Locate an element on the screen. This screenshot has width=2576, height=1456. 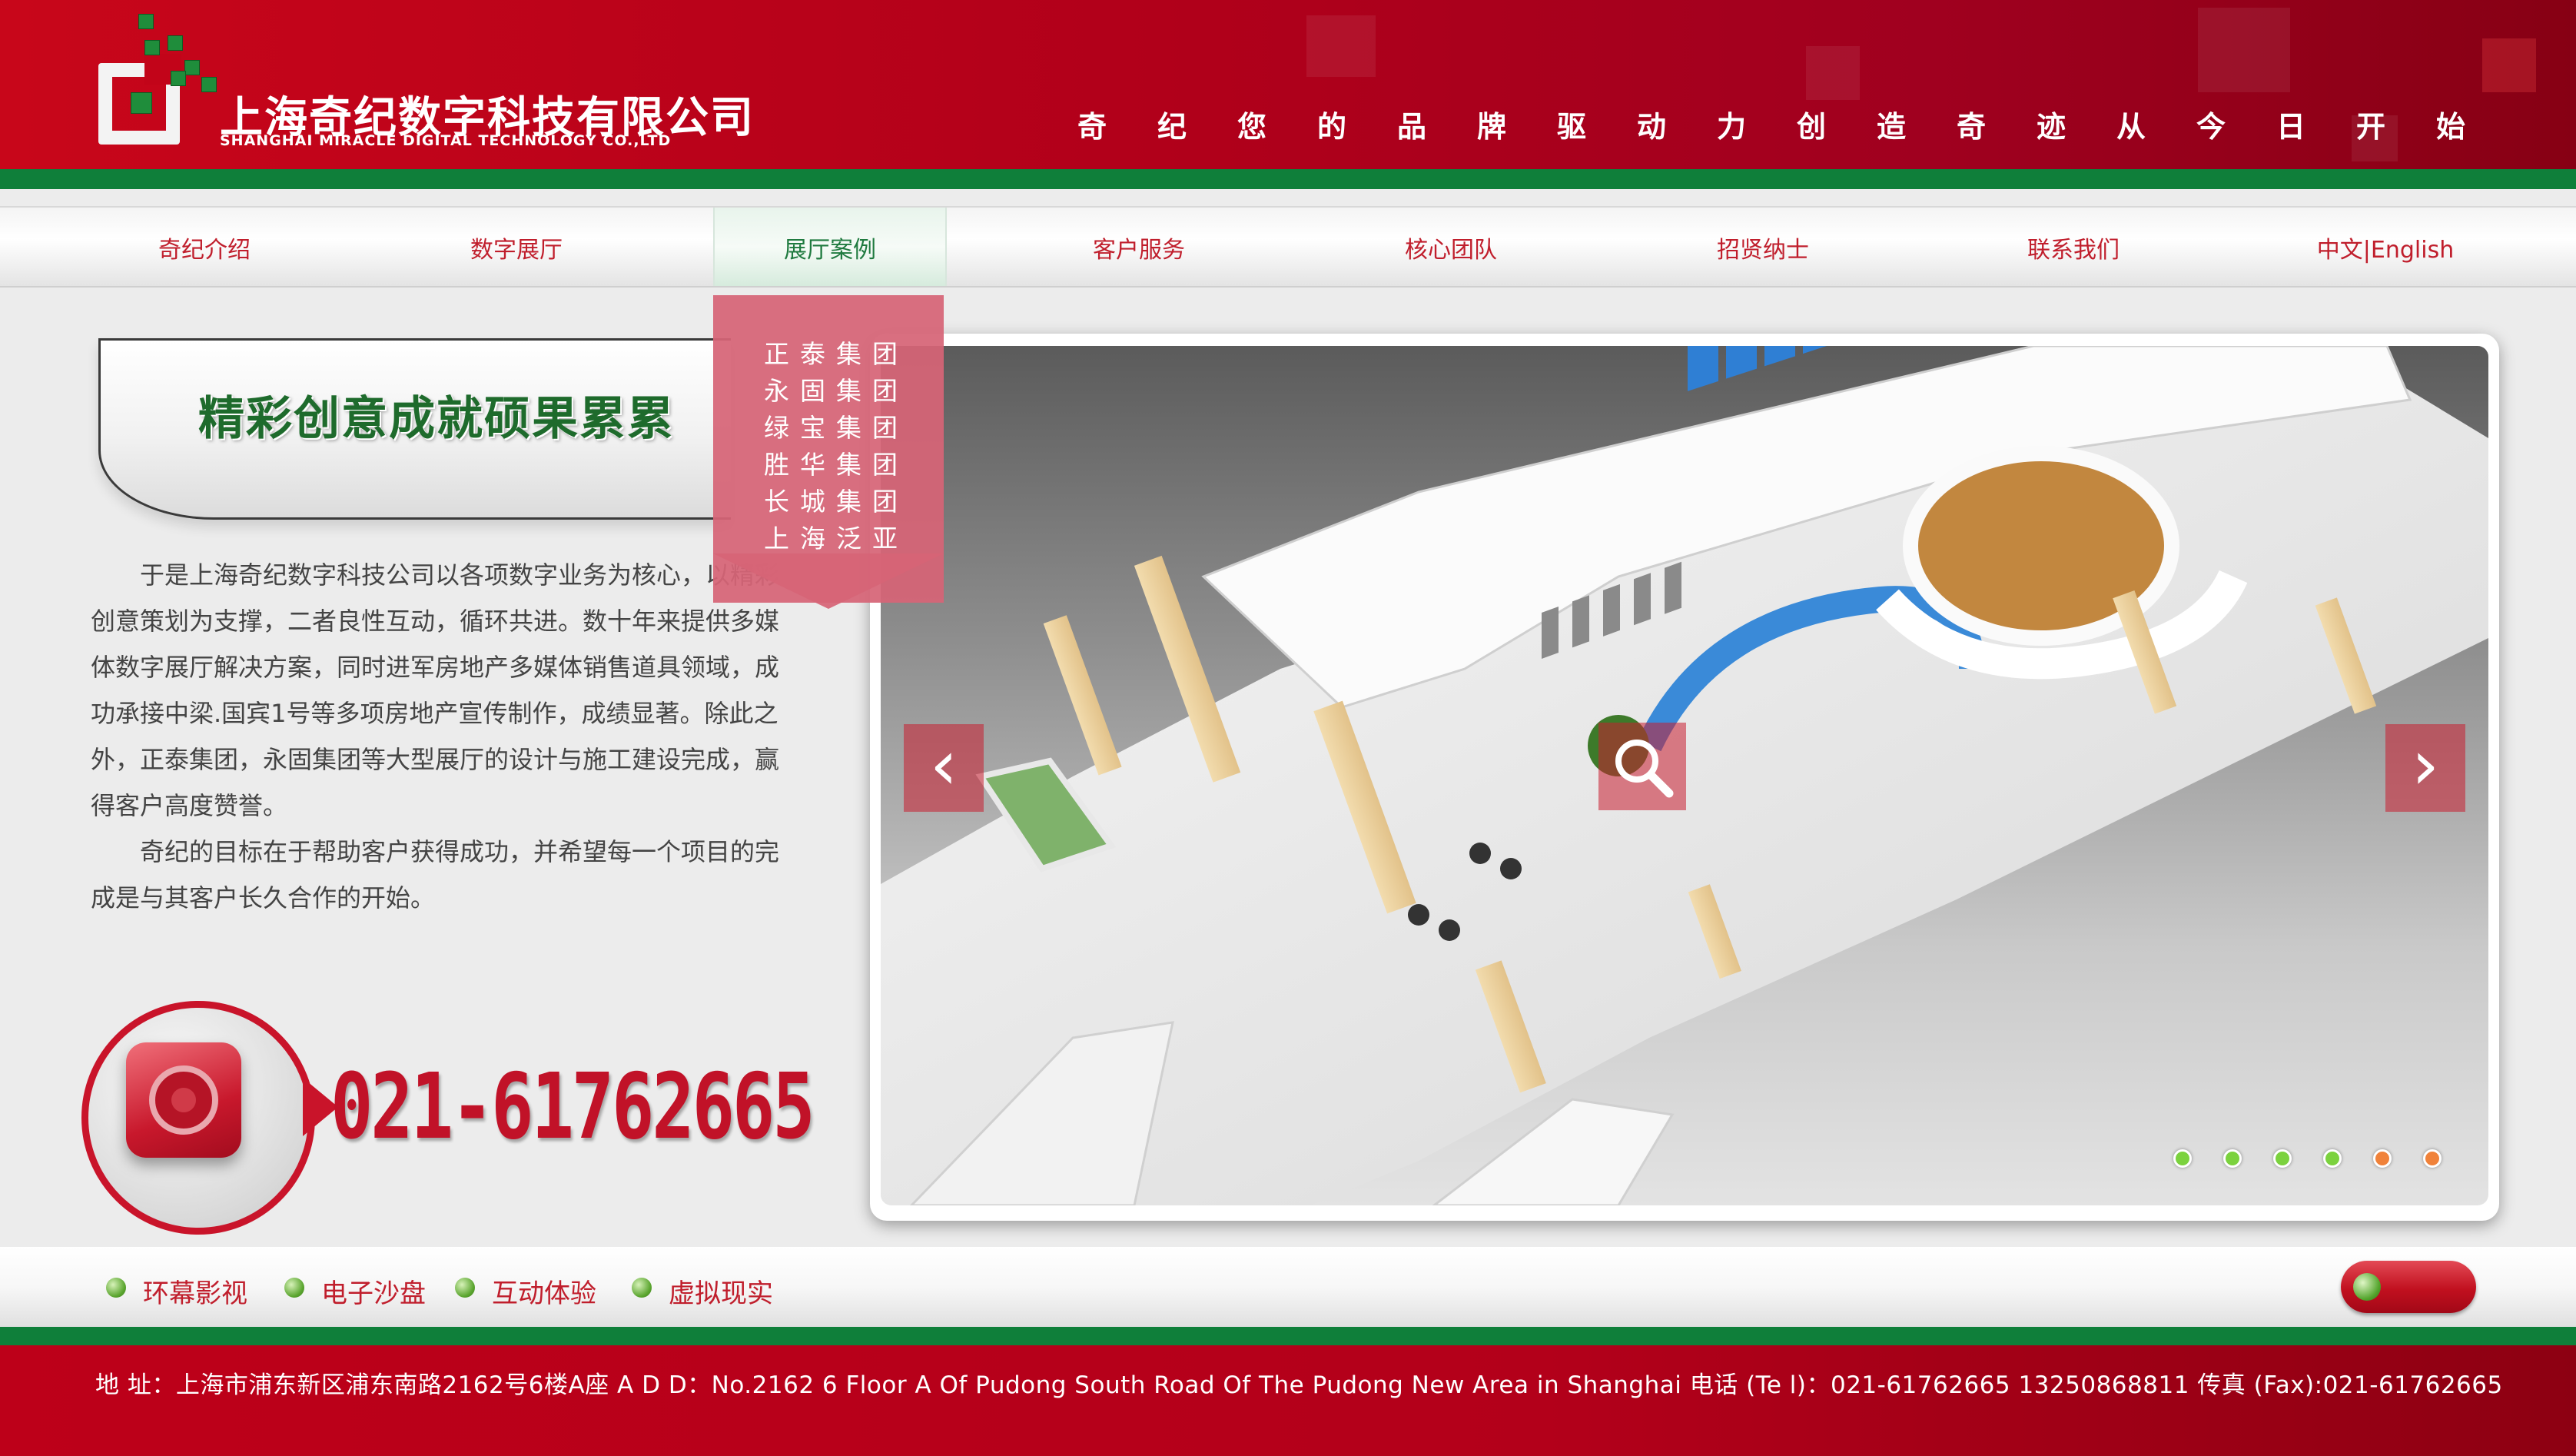
link-electronic-sand-table: 电子沙盘 is located at coordinates (373, 1291).